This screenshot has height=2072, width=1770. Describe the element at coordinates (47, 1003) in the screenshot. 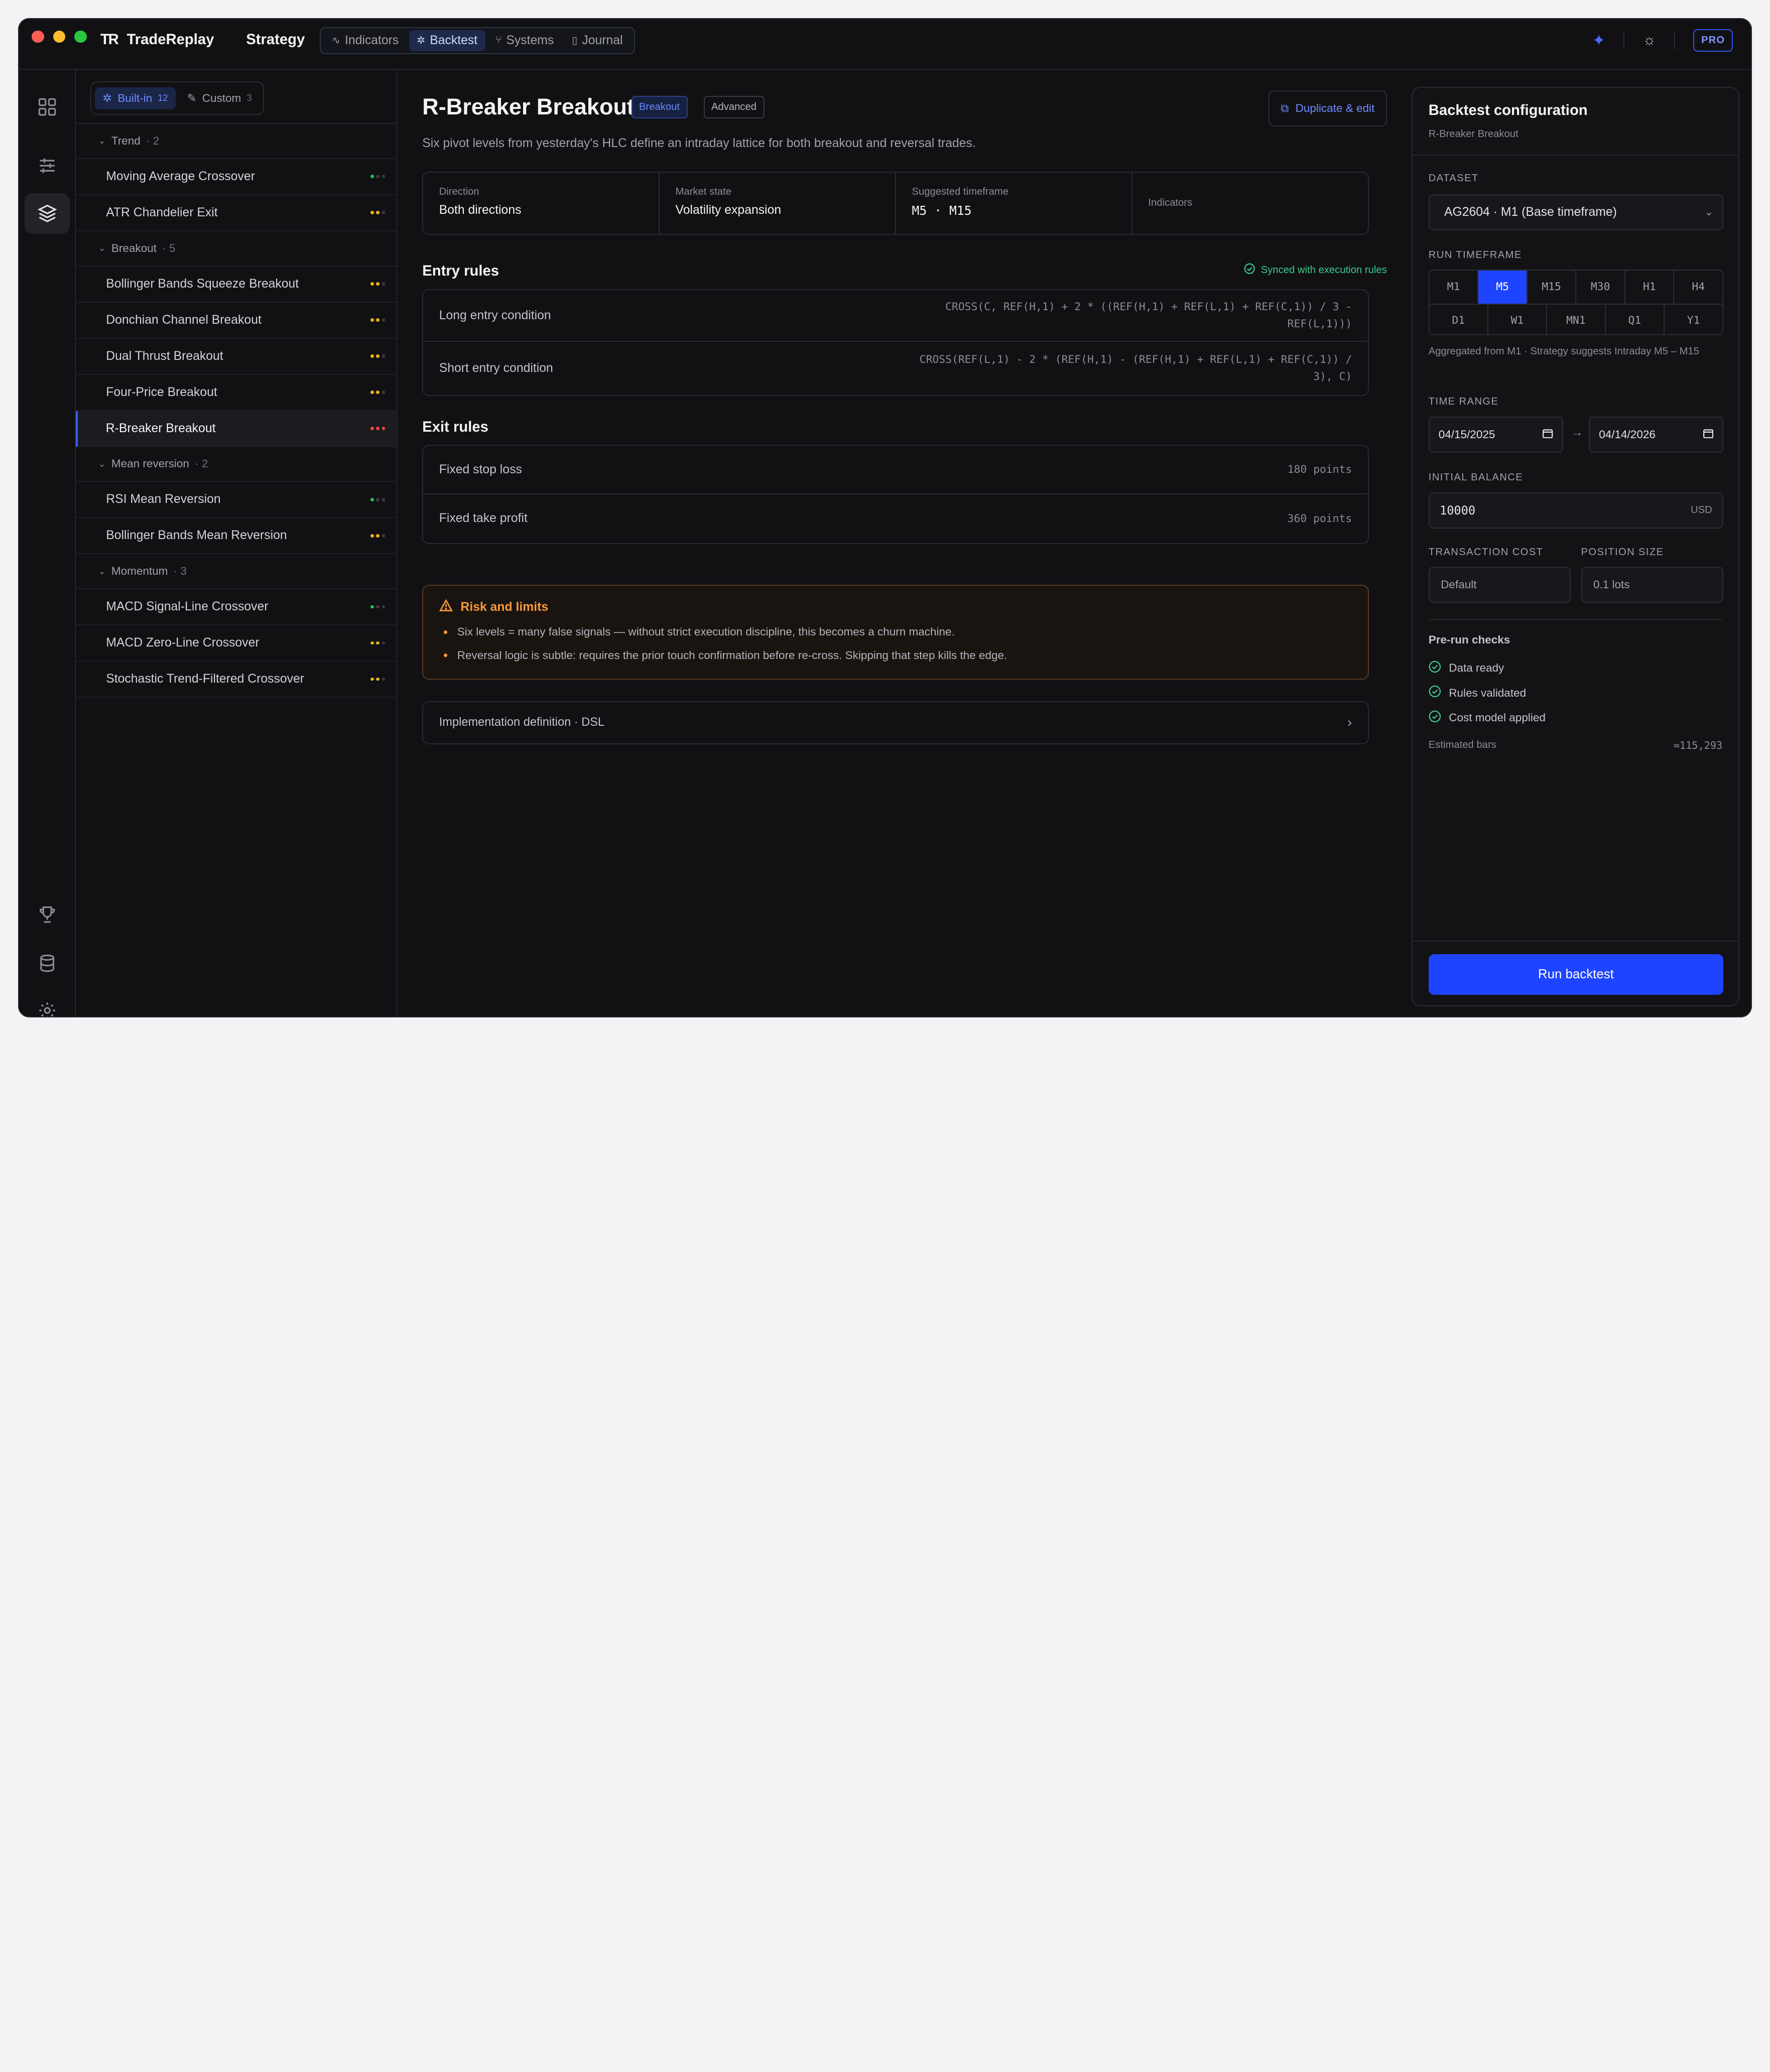

I see `settings-gear-icon` at that location.